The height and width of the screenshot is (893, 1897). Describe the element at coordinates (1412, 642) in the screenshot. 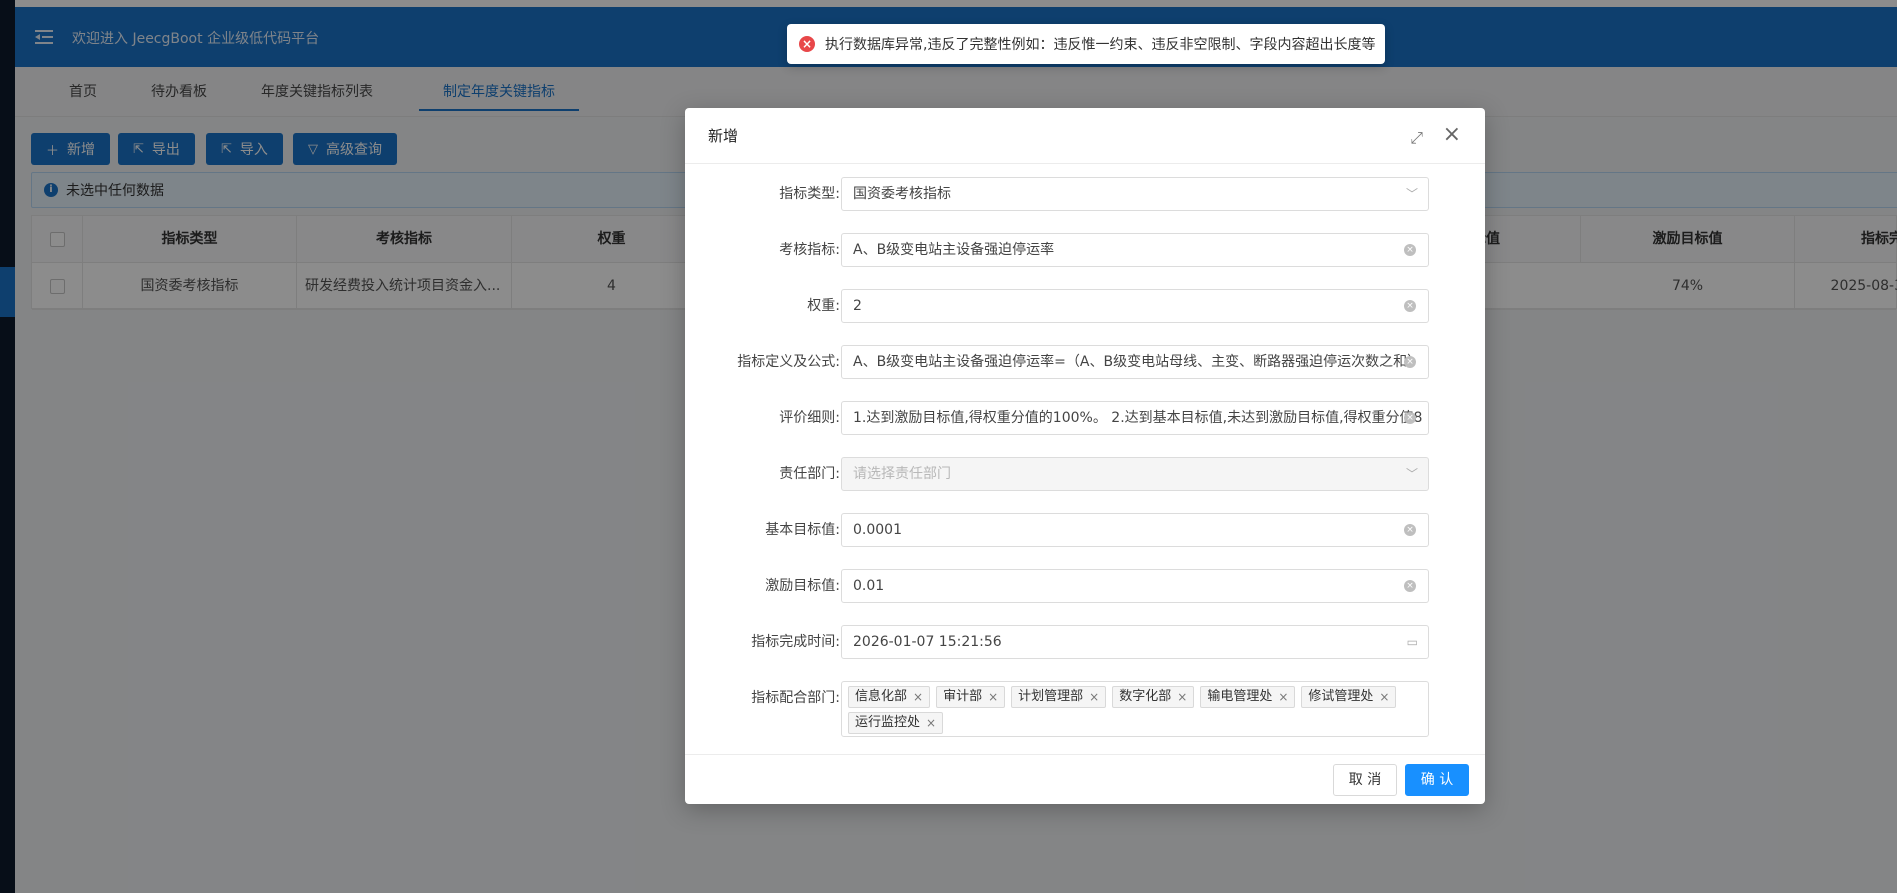

I see `calendar-icon: ▭` at that location.